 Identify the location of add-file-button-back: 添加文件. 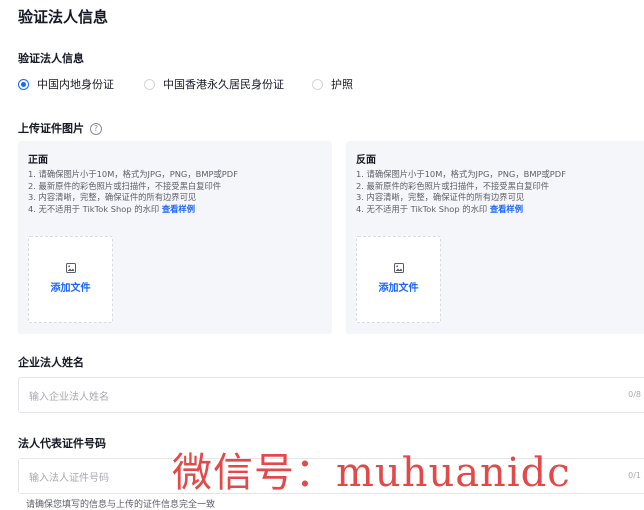
(398, 279).